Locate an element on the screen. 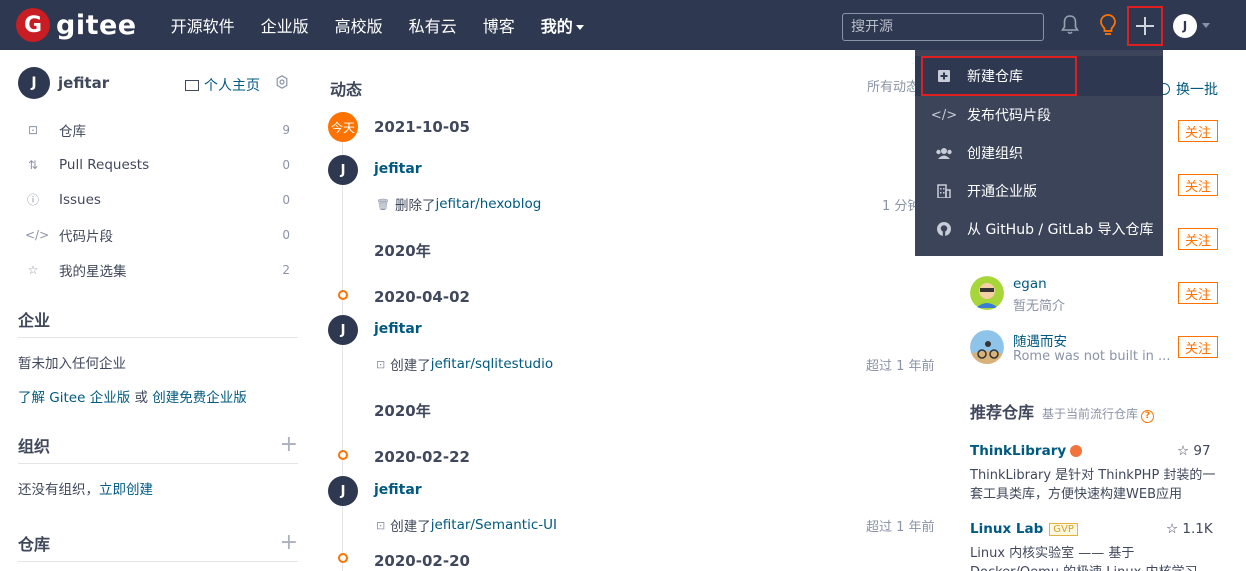 The height and width of the screenshot is (571, 1246). menu-item-label: 创建组织 is located at coordinates (995, 154).